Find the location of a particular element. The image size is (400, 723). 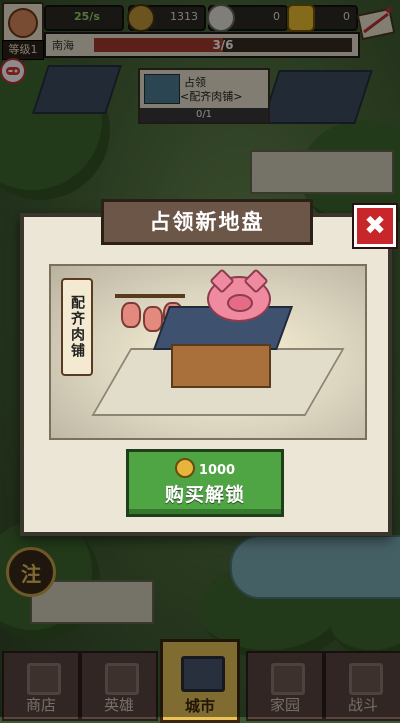

pig-snout is located at coordinates (240, 303).